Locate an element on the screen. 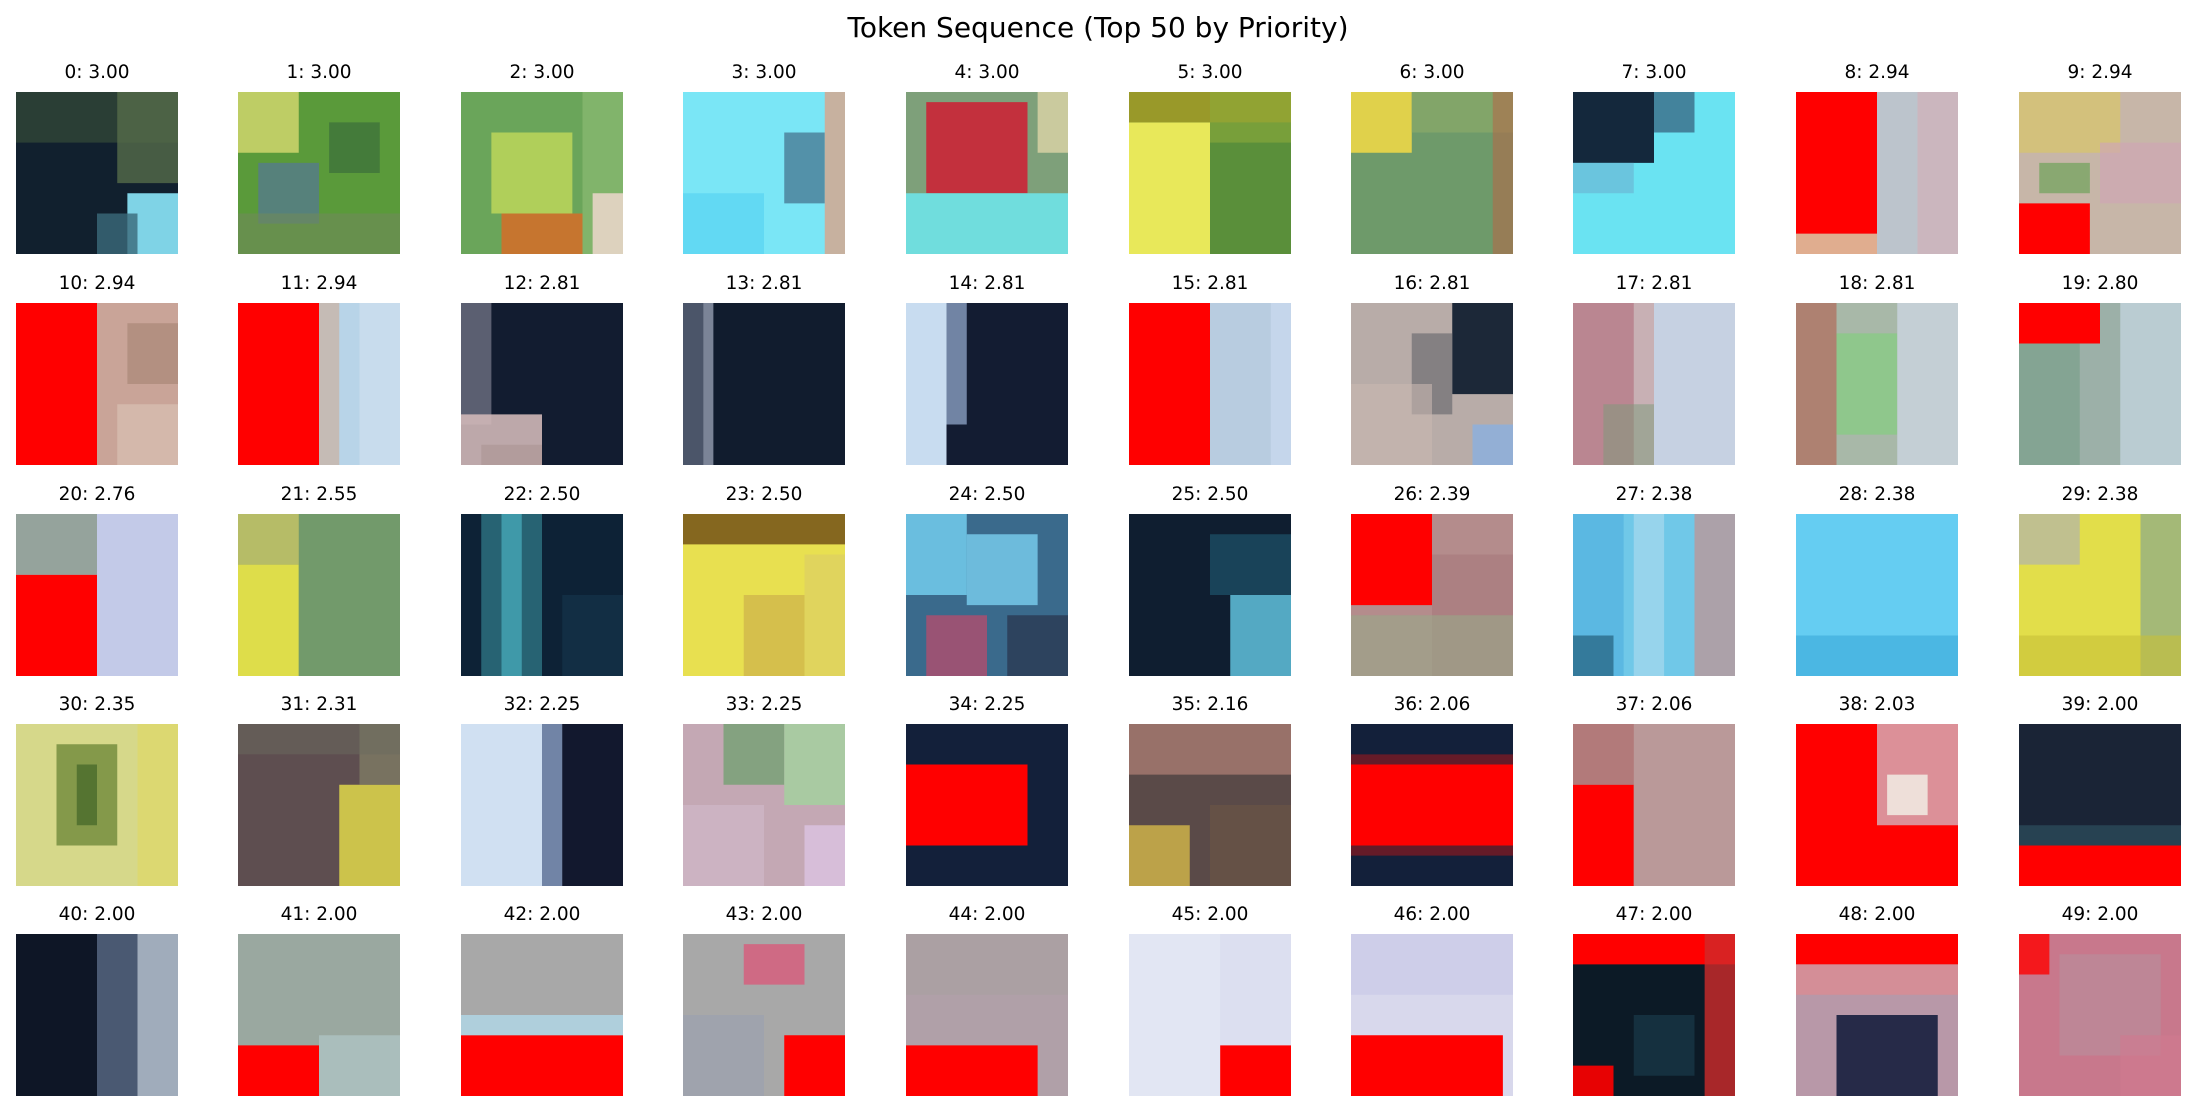  token-label: 15: 2.81 is located at coordinates (1210, 283).